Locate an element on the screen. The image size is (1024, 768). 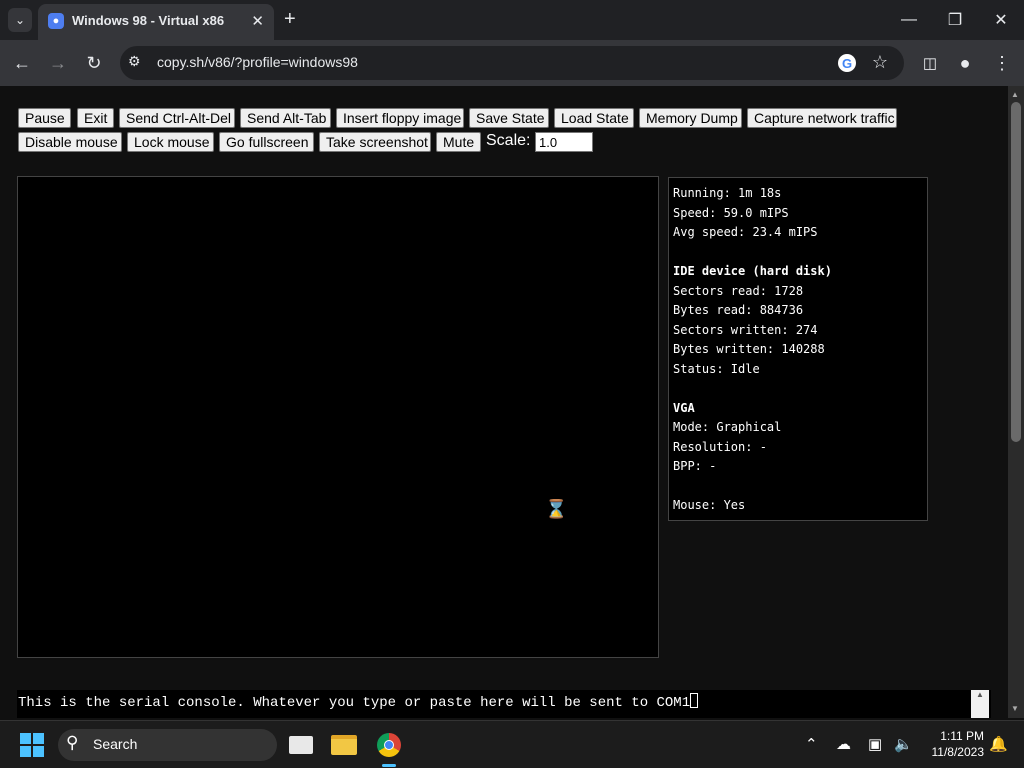
file-explorer-icon is located at coordinates (344, 745).